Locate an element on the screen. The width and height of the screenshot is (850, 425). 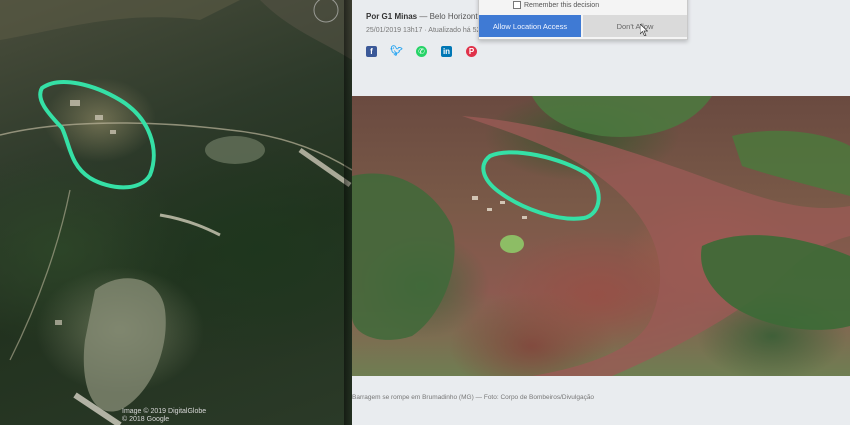
twitter-icon: 🐦︎ is located at coordinates (396, 51).